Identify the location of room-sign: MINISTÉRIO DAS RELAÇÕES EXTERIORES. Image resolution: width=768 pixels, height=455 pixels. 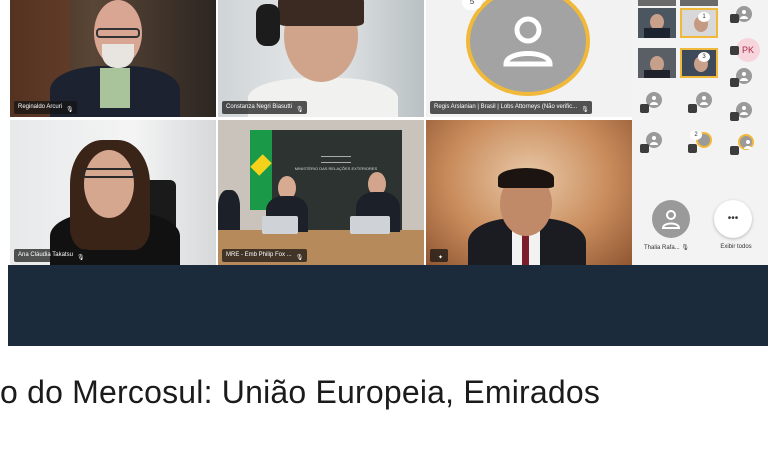
(336, 166).